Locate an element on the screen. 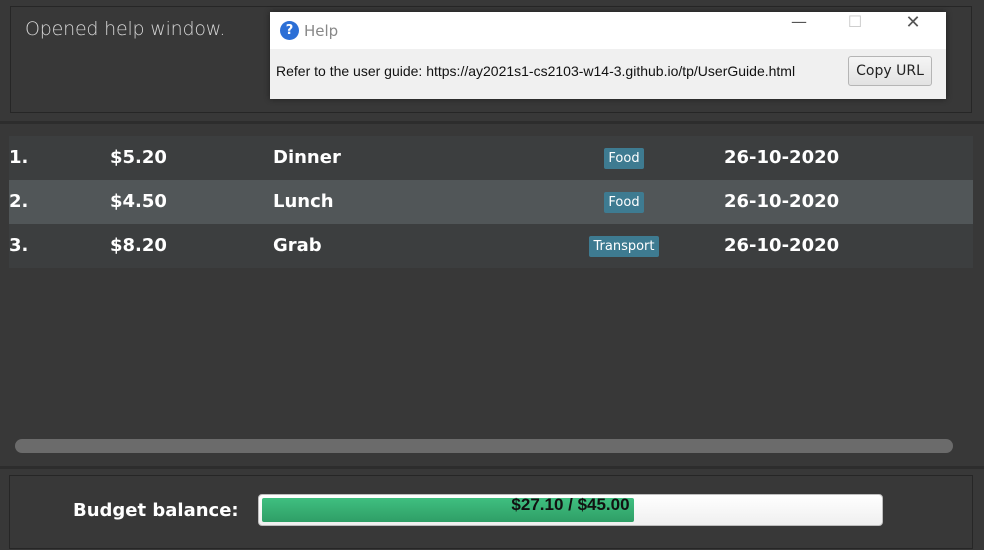 This screenshot has width=984, height=550. expense-row: 2. $4.50 Lunch Food 26-10-2020 is located at coordinates (491, 202).